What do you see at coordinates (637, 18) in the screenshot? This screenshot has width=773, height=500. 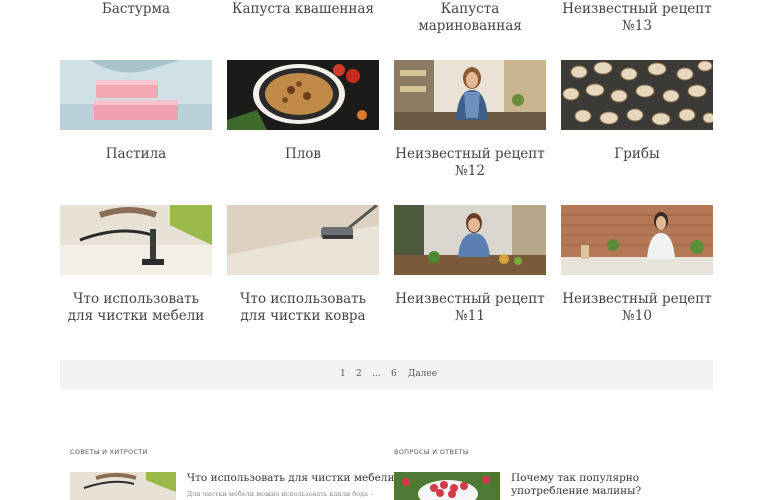 I see `card-title-recipe-13: Неизвестный рецепт №13` at bounding box center [637, 18].